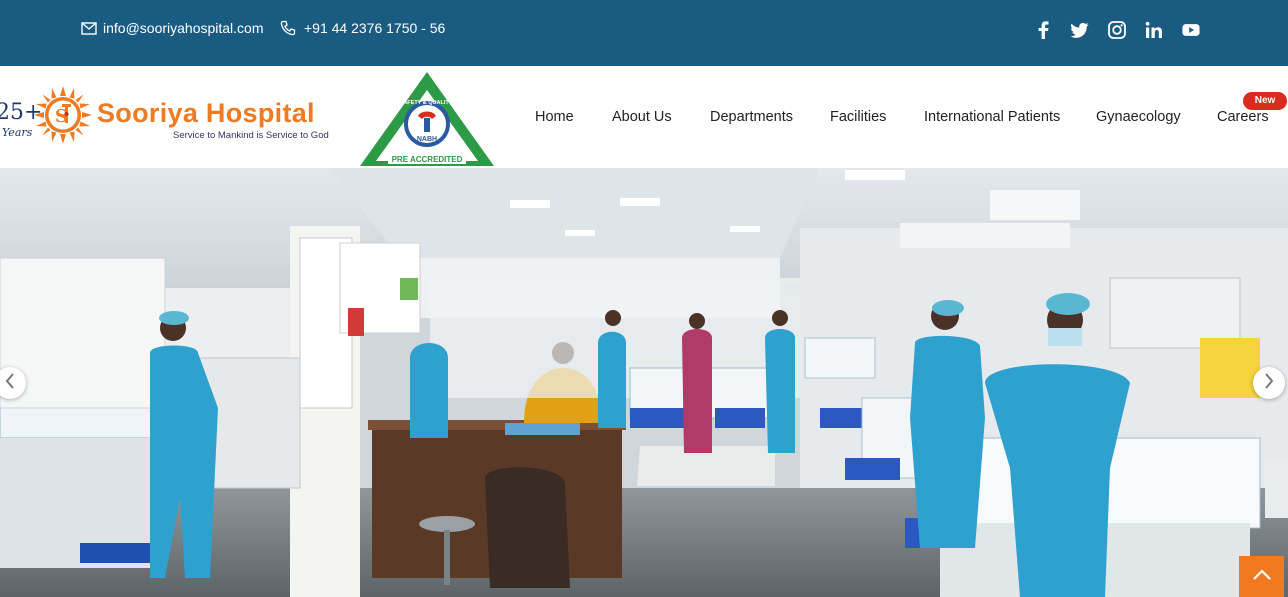  I want to click on nabh-top-text: PATIENT SAFETY & QUALITY OF CARE, so click(427, 103).